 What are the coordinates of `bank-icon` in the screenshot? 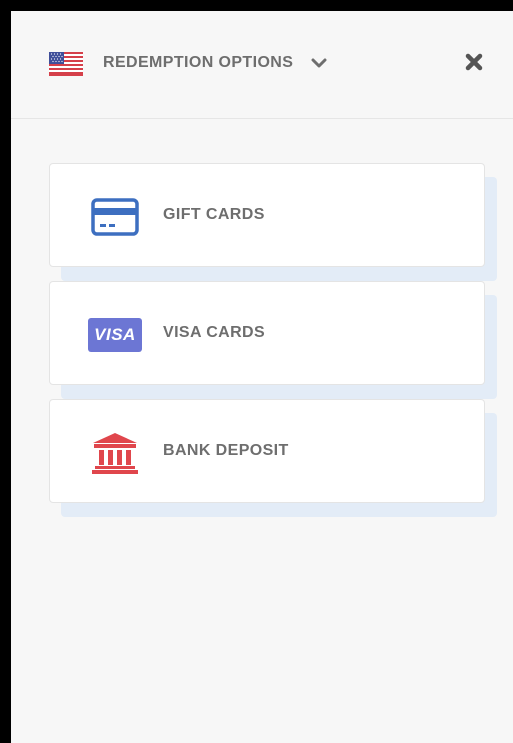 It's located at (115, 453).